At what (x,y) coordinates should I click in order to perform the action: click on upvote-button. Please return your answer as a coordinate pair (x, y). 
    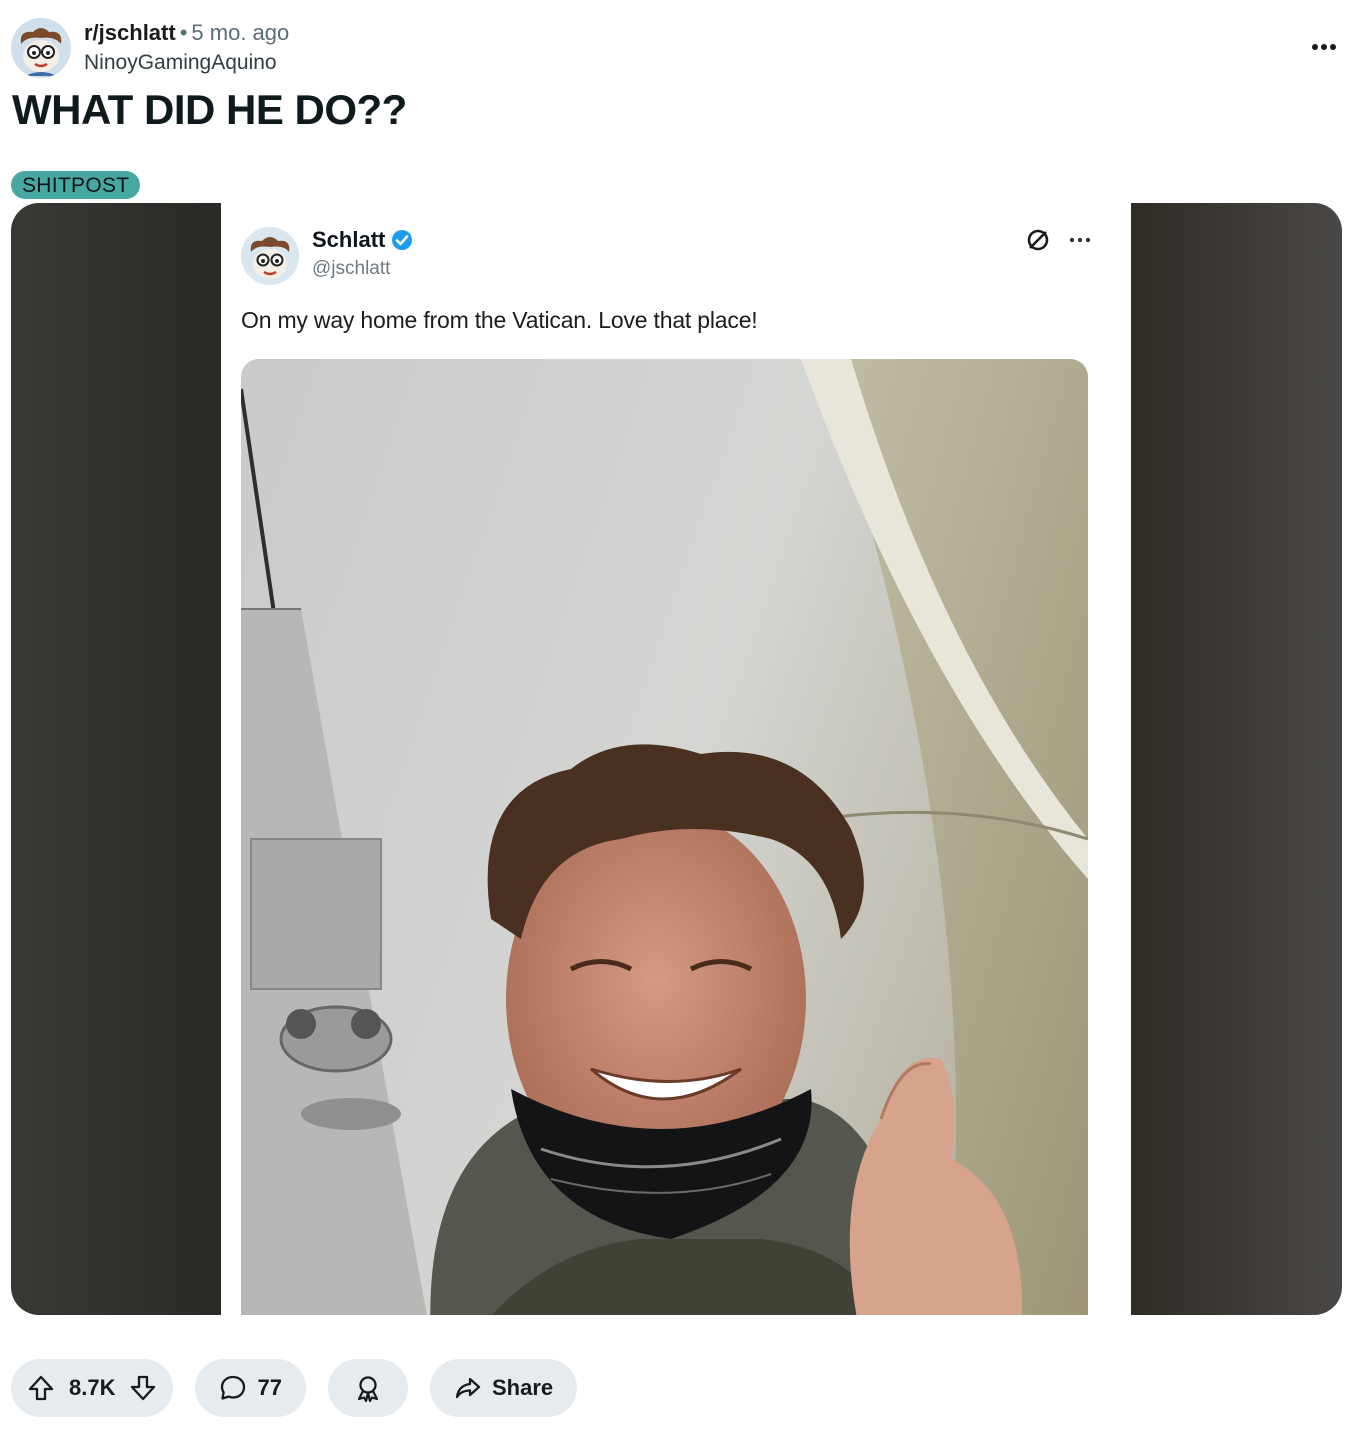
    Looking at the image, I should click on (41, 1388).